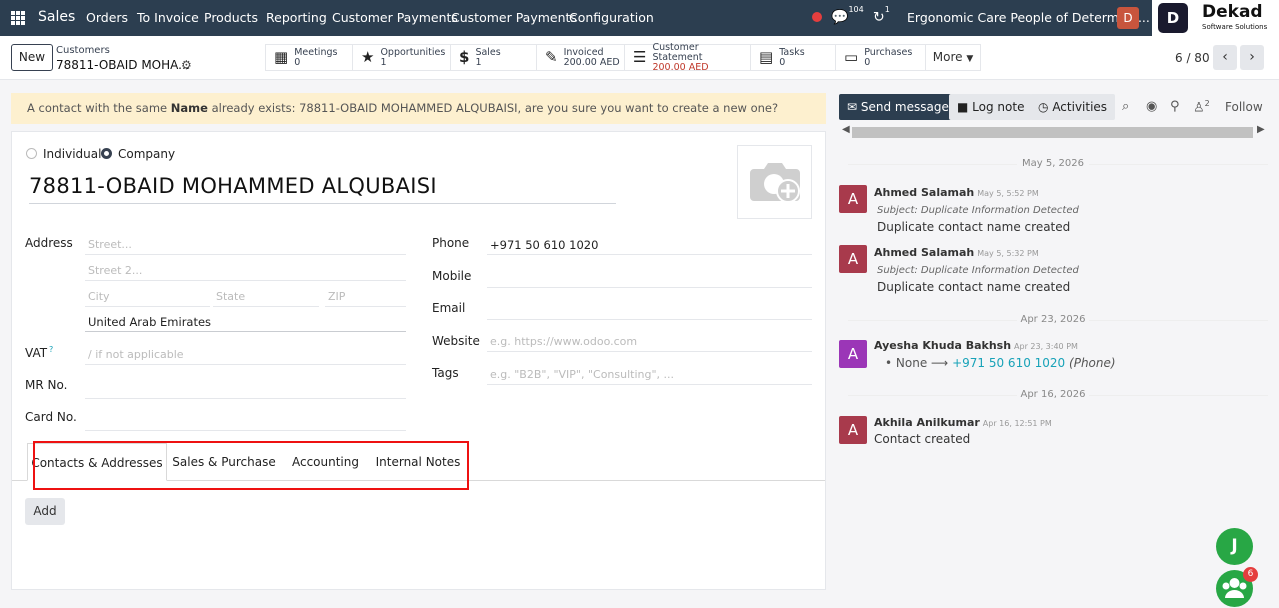 This screenshot has width=1279, height=608. What do you see at coordinates (687, 57) in the screenshot?
I see `customer-statement-smart-button: ☰ Customer Statement 200.00 AED` at bounding box center [687, 57].